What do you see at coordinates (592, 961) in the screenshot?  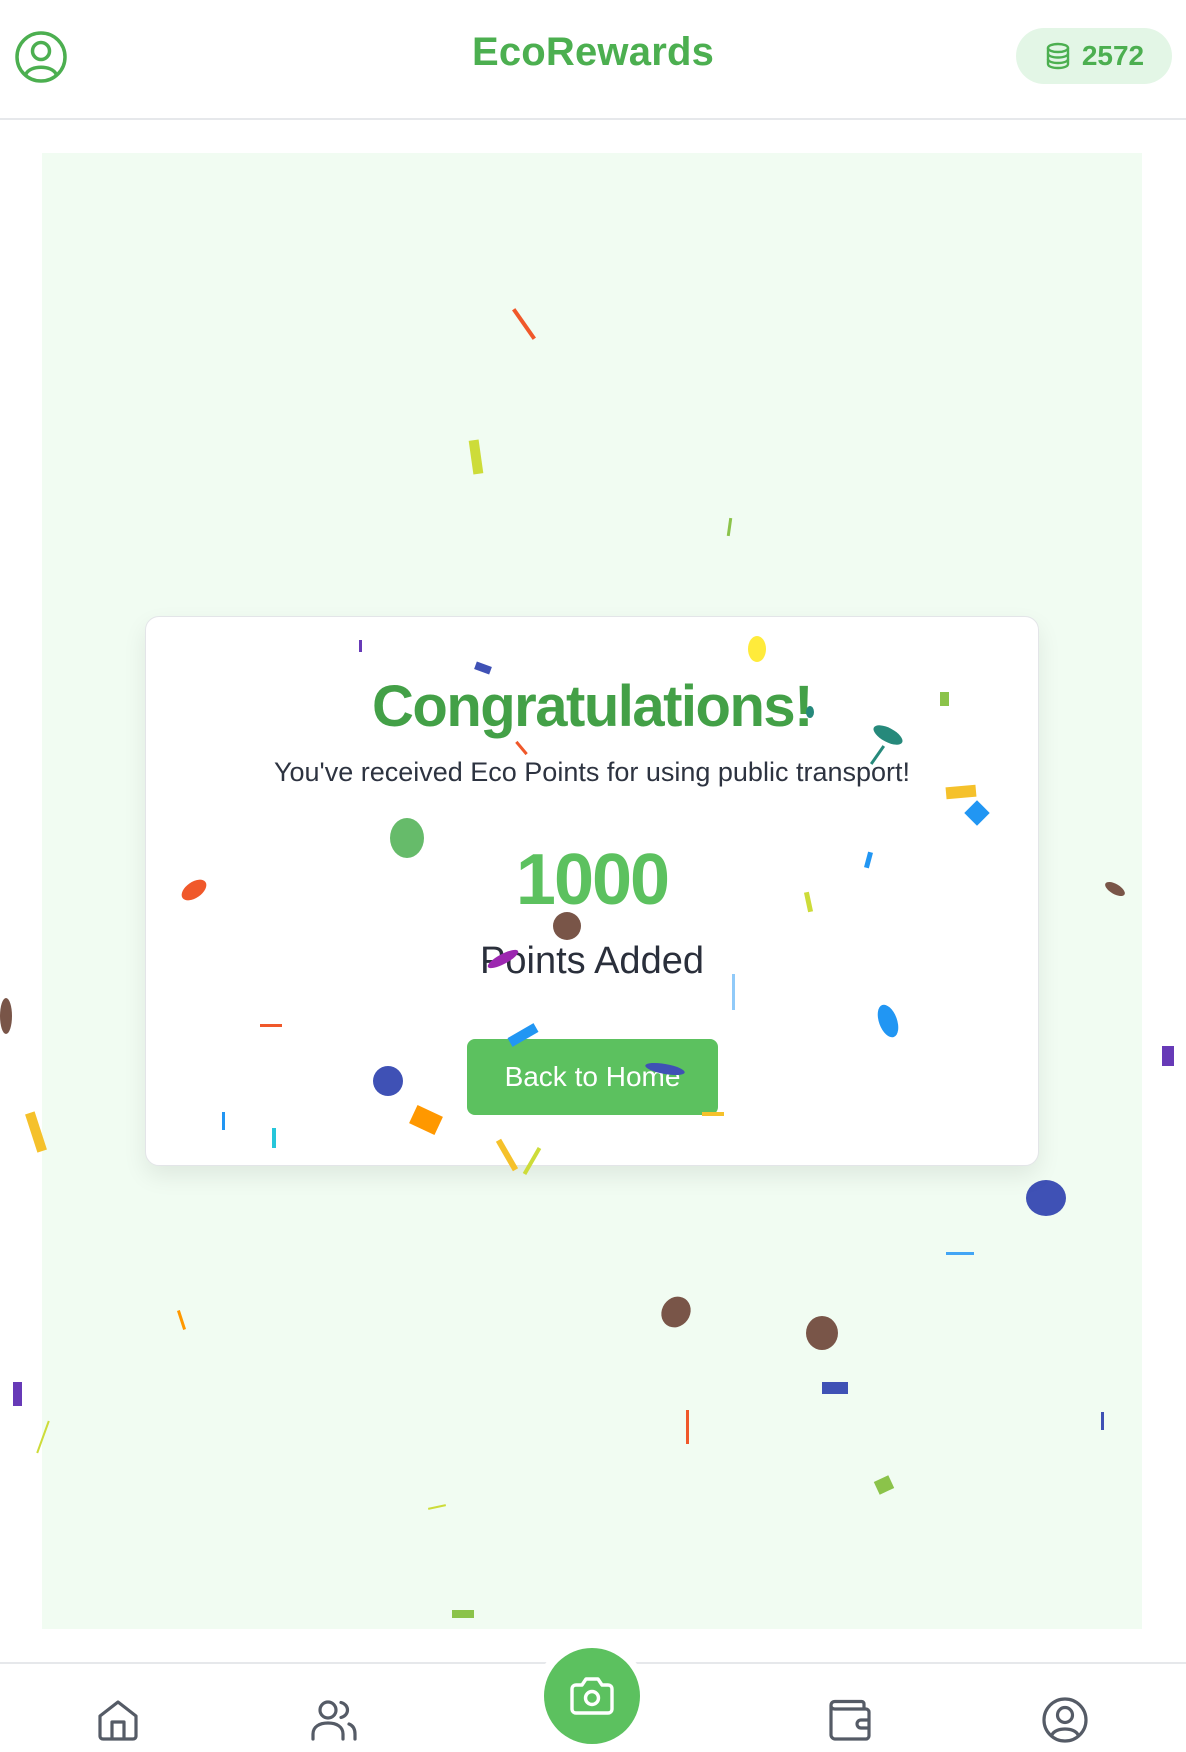 I see `points-added-label: Points Added` at bounding box center [592, 961].